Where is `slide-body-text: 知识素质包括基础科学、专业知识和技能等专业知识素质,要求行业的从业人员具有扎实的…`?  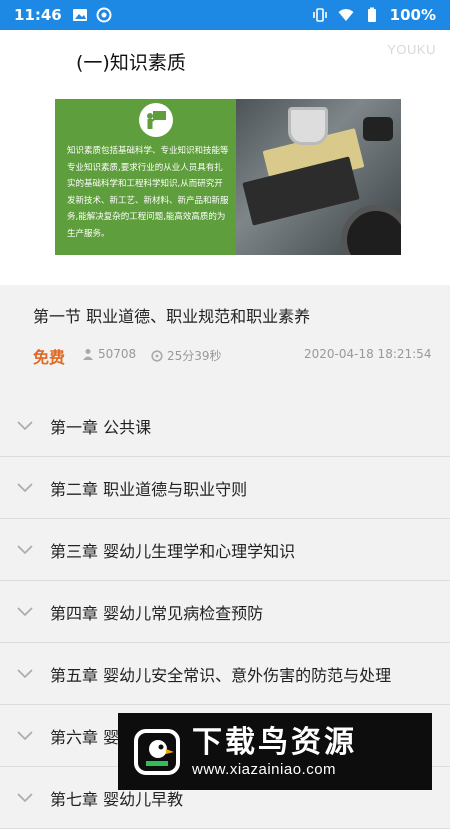 slide-body-text: 知识素质包括基础科学、专业知识和技能等专业知识素质,要求行业的从业人员具有扎实的… is located at coordinates (148, 192).